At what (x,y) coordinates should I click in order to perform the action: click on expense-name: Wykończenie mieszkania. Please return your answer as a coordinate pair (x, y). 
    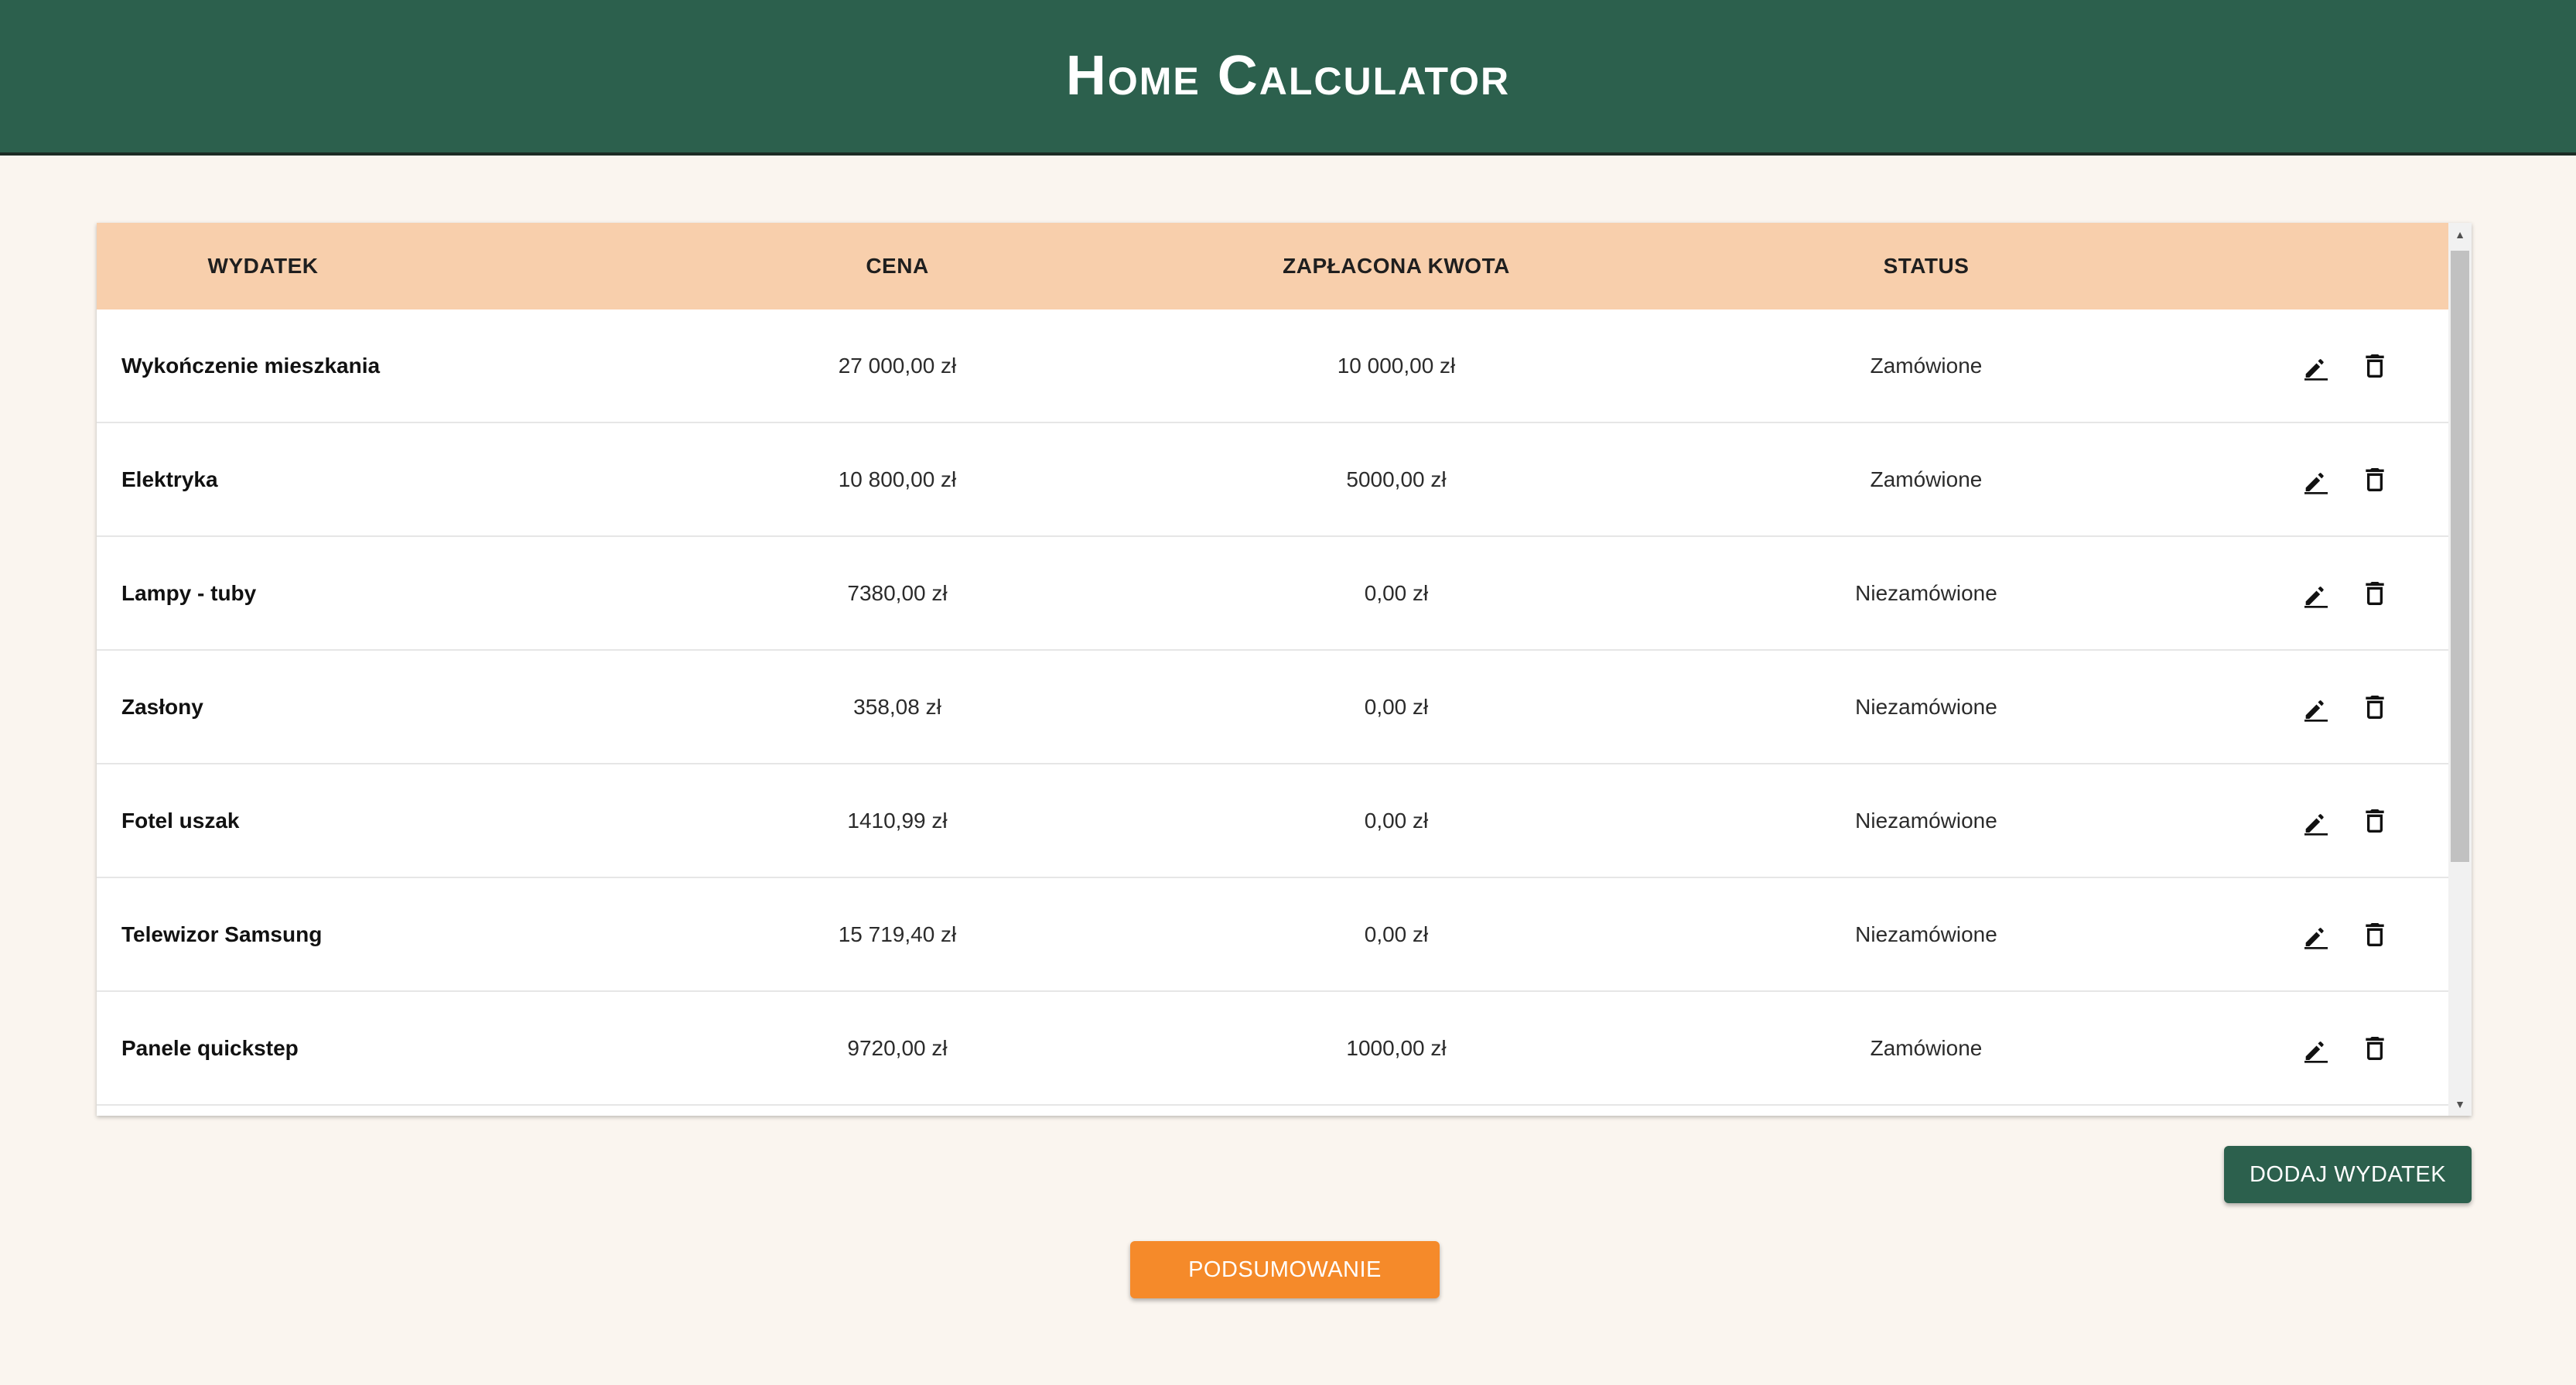
    Looking at the image, I should click on (251, 365).